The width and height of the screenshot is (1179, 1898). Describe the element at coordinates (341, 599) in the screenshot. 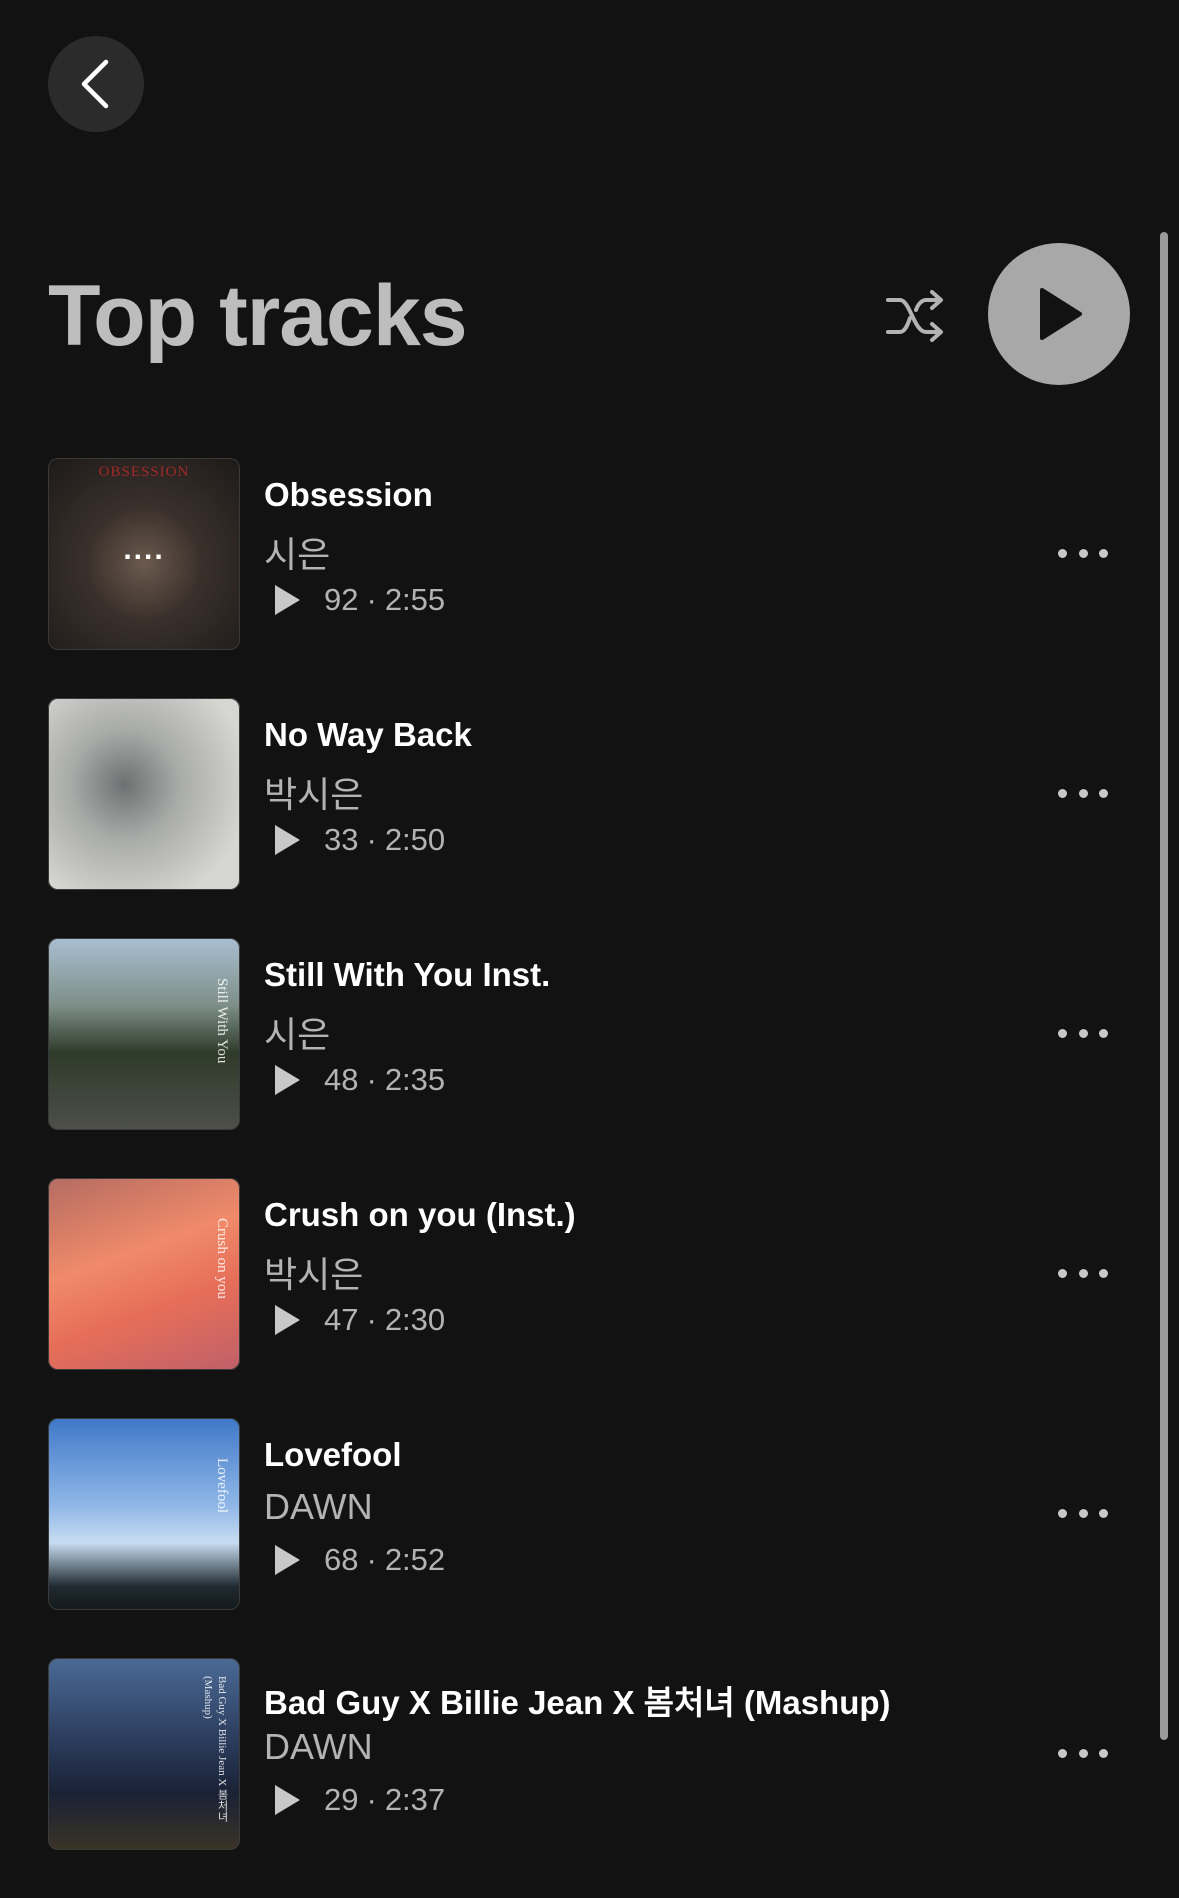

I see `play-count: 92` at that location.